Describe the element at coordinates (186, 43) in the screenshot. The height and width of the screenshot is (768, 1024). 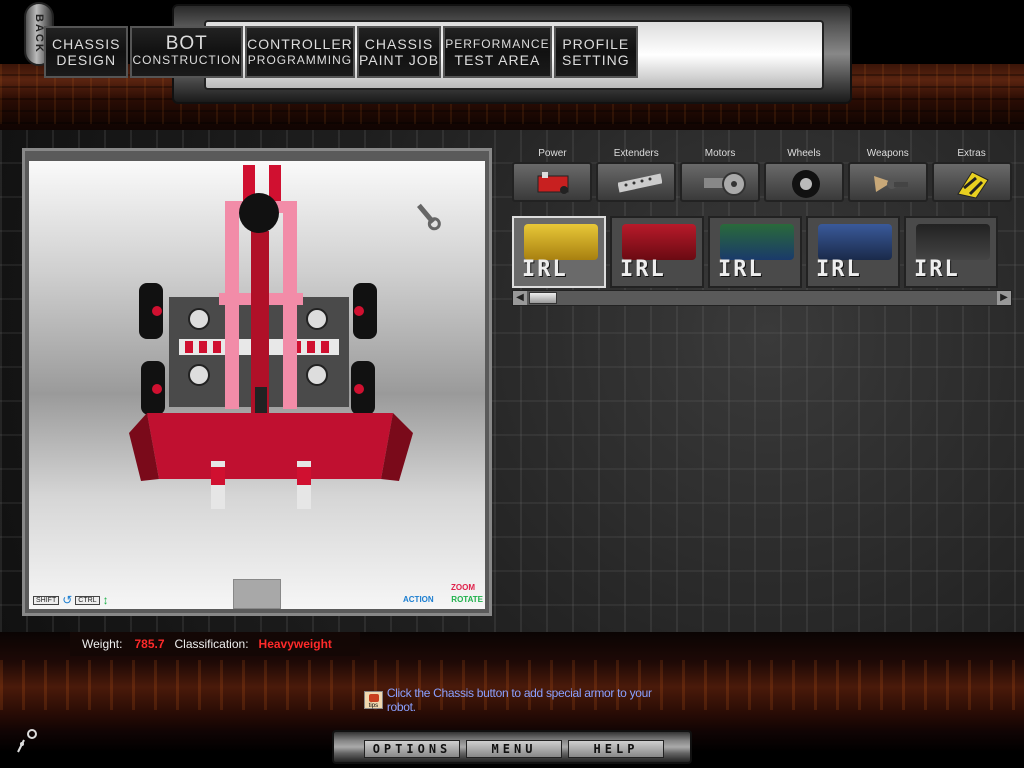
I see `tab-label-line1: BOT` at that location.